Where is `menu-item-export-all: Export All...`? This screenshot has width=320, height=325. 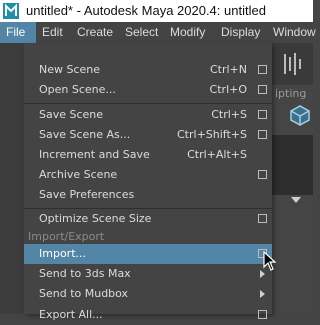 menu-item-export-all: Export All... is located at coordinates (148, 315).